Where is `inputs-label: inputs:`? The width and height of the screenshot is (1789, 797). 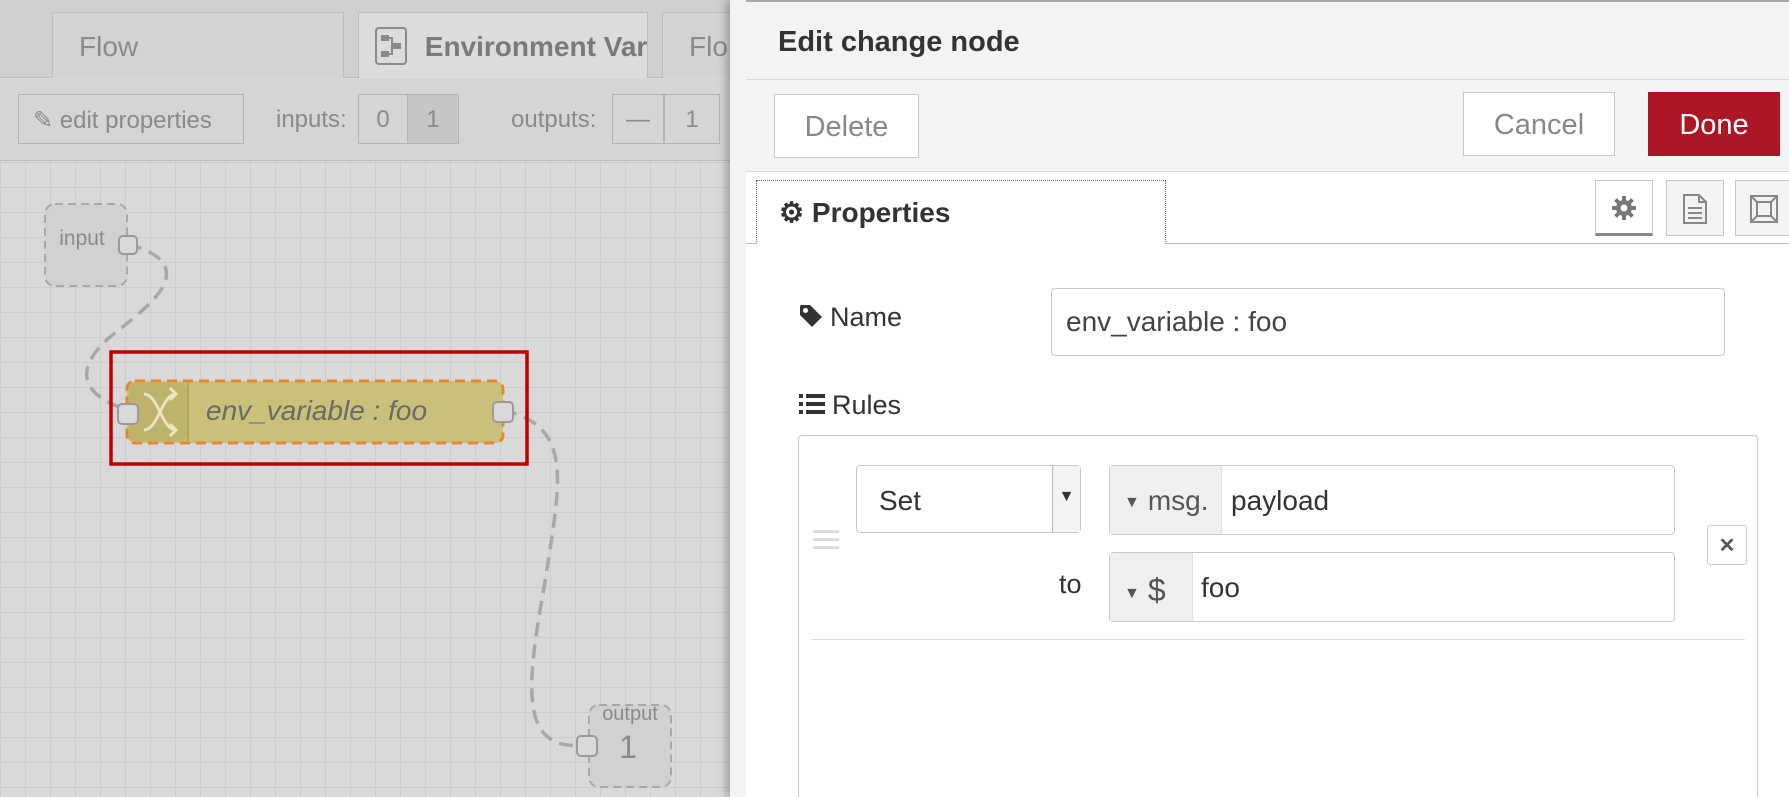 inputs-label: inputs: is located at coordinates (311, 119).